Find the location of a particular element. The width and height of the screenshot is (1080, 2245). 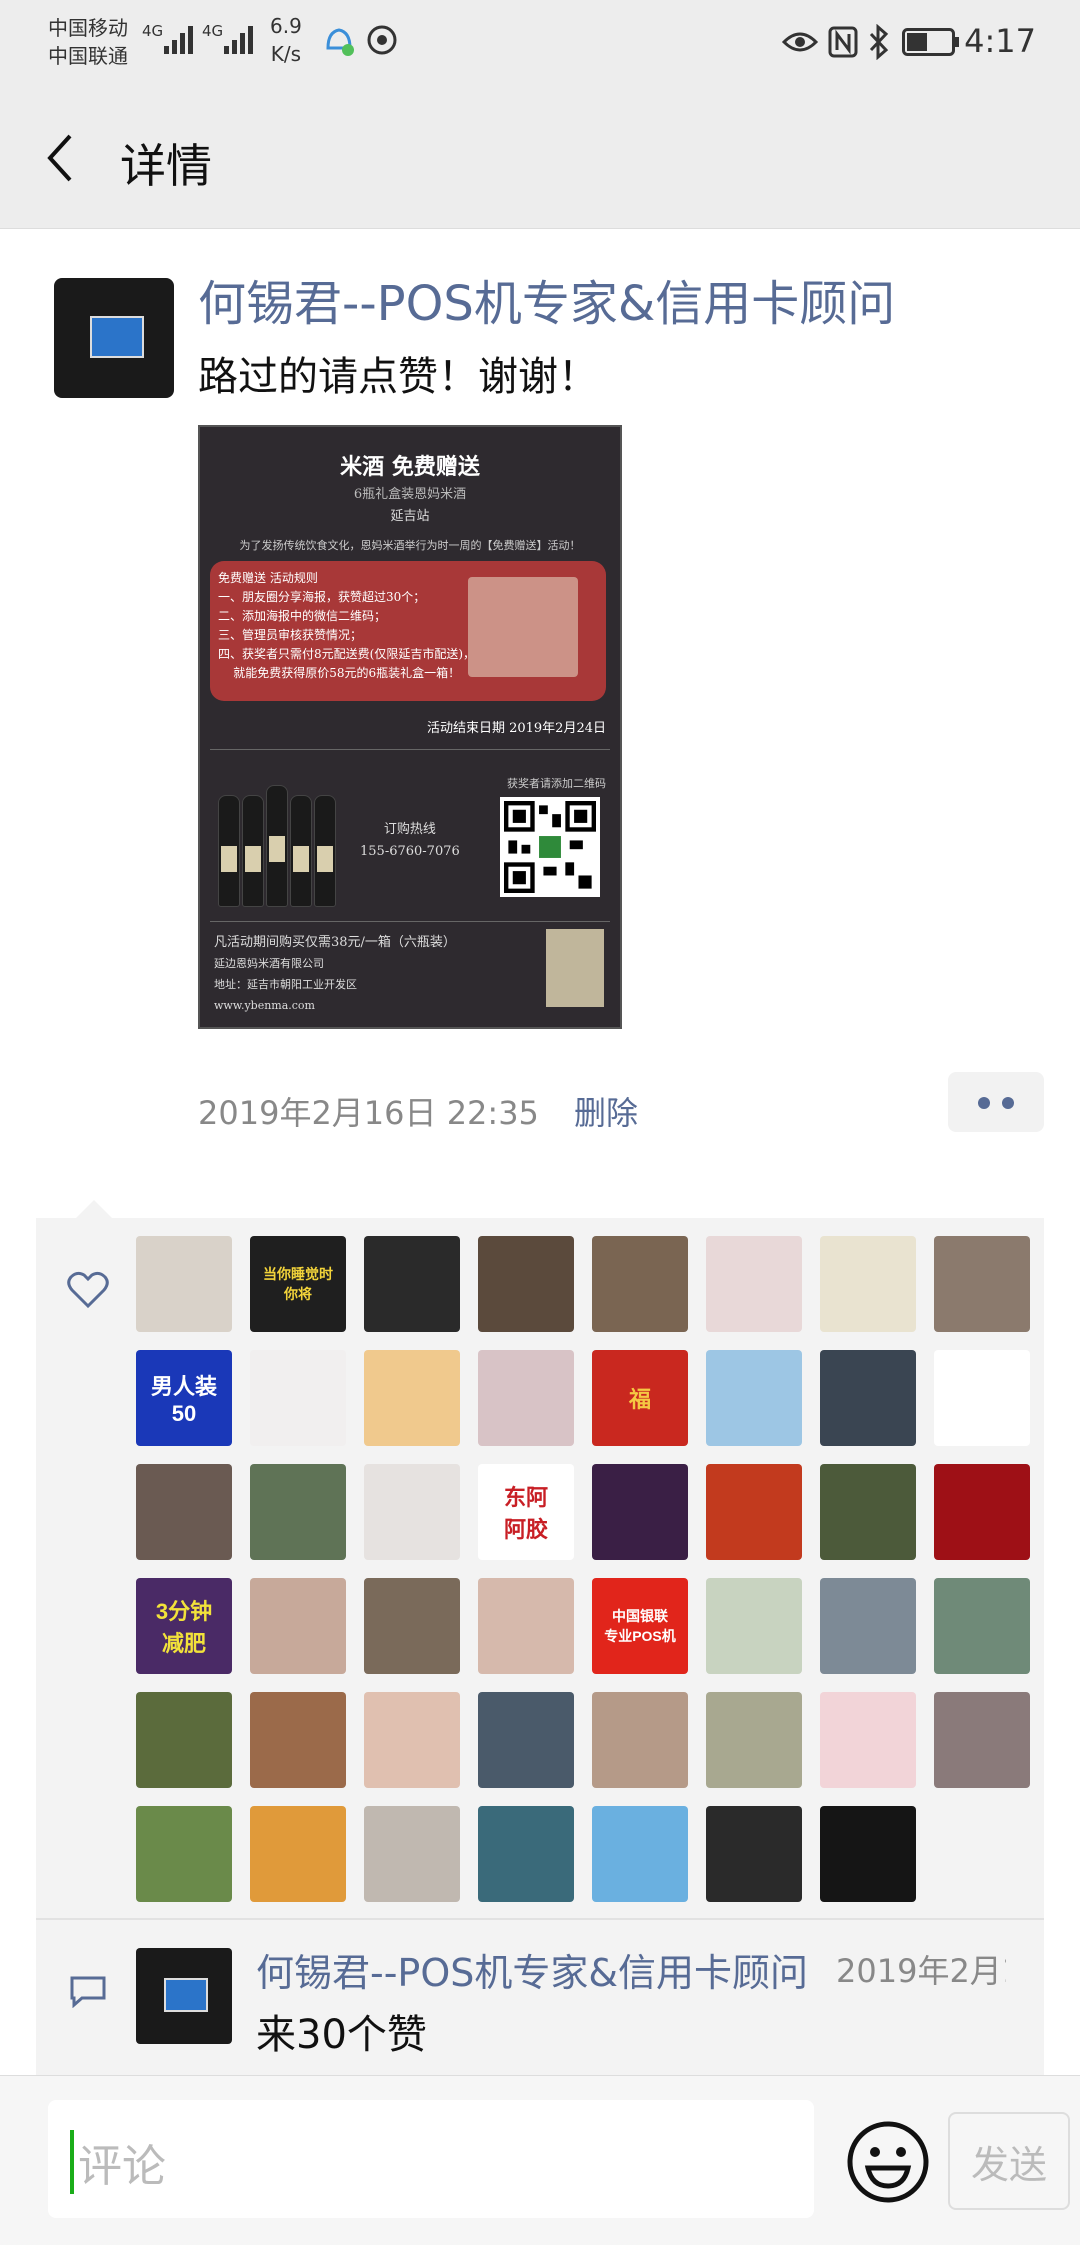

network-type-2: 4G is located at coordinates (213, 31).